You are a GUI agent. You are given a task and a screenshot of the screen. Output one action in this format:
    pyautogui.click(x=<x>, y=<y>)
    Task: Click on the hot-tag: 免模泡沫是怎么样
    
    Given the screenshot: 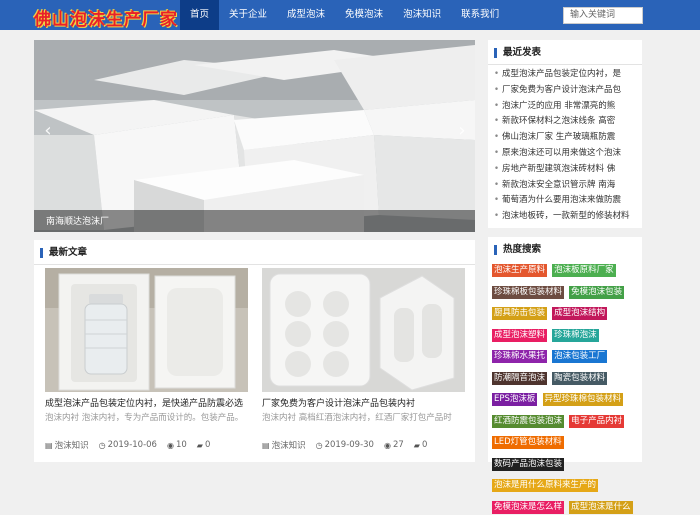 What is the action you would take?
    pyautogui.click(x=528, y=507)
    